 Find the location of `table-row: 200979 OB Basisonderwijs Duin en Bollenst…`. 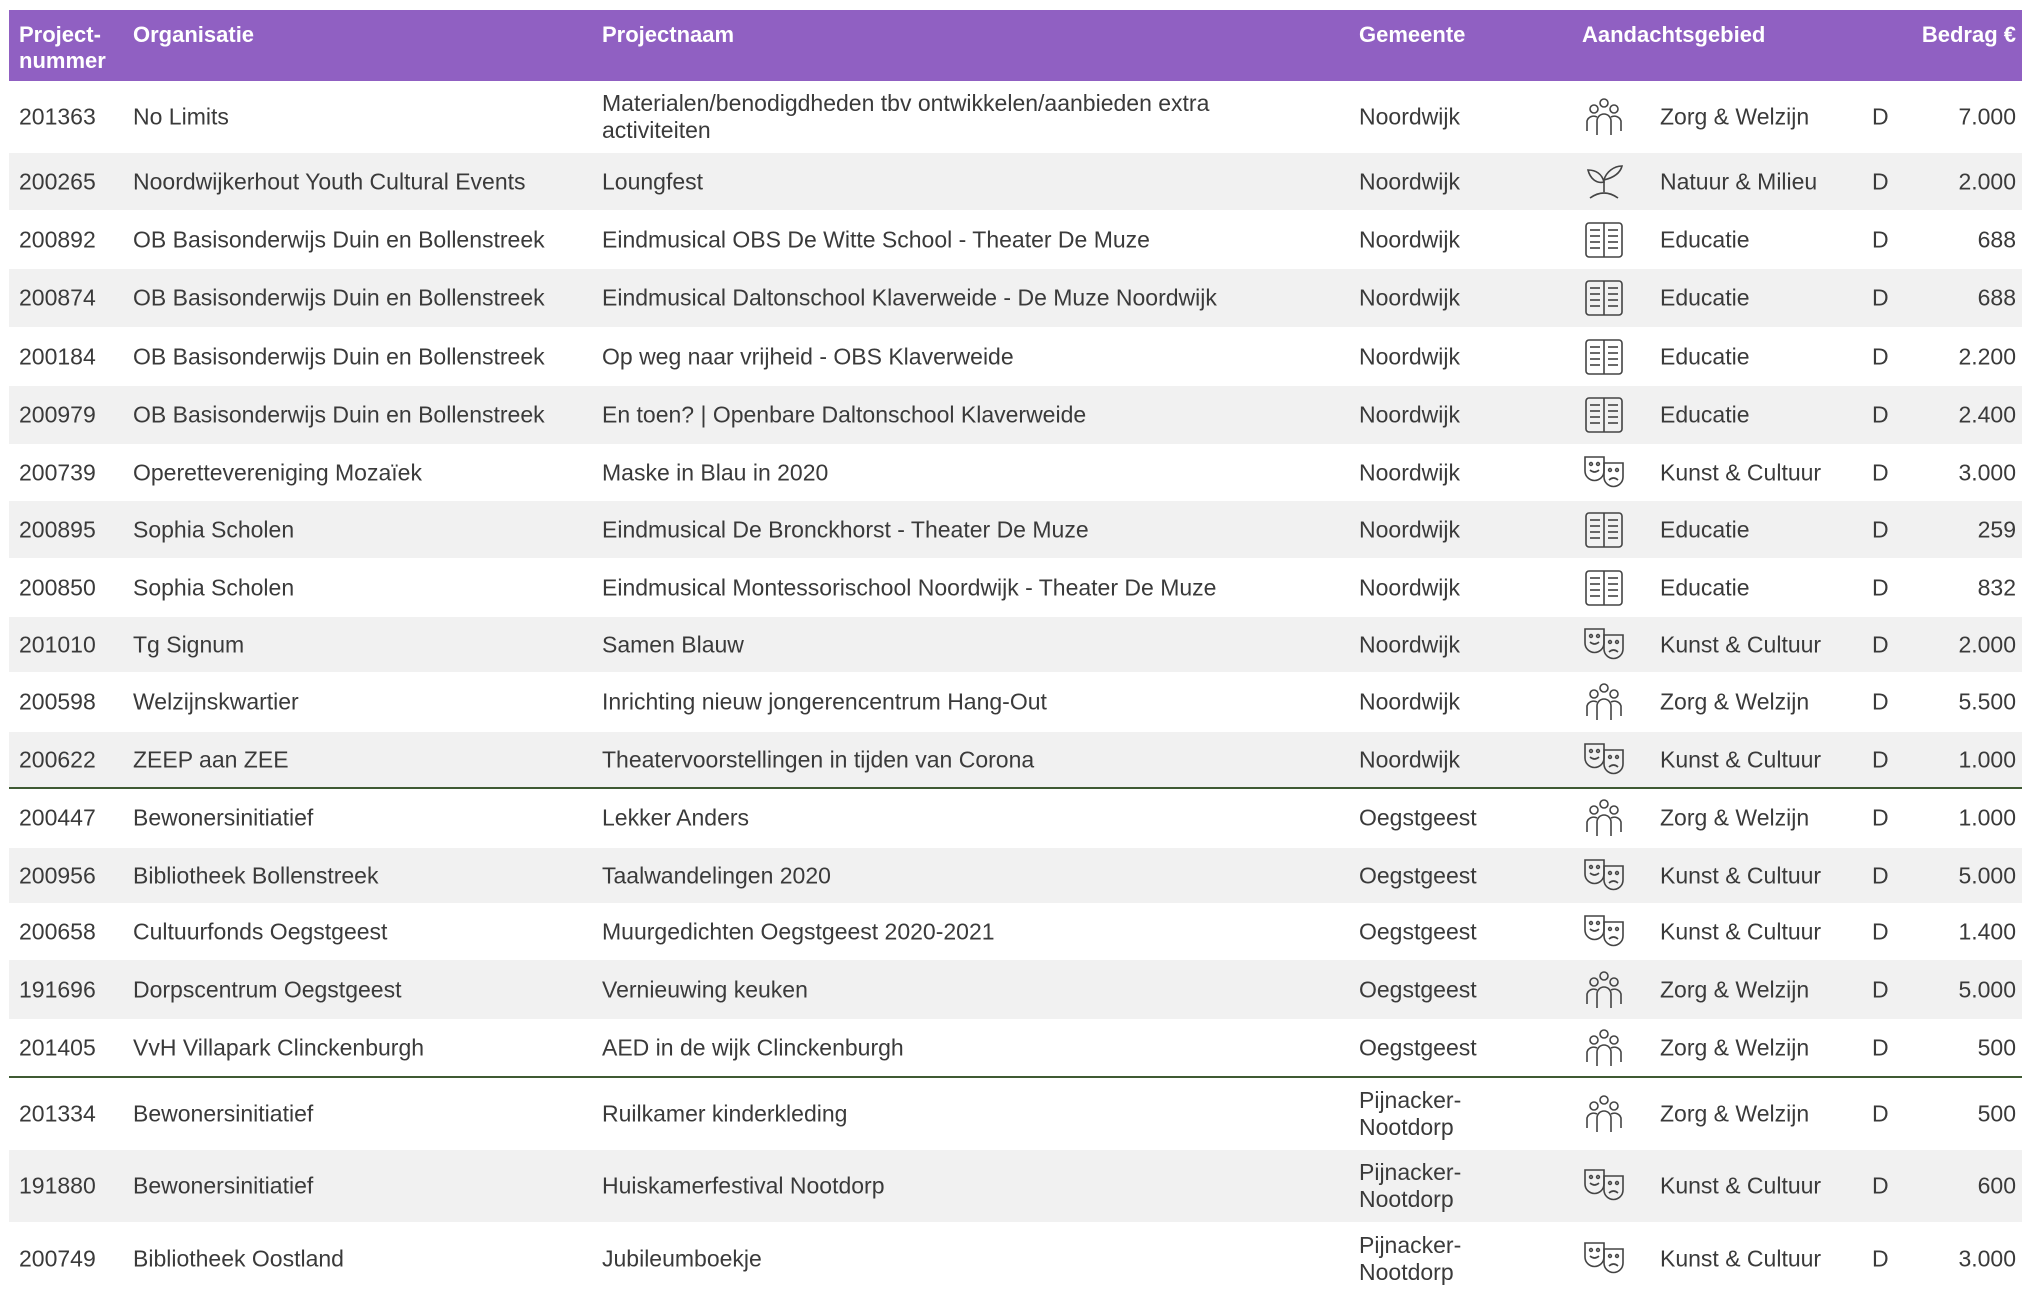

table-row: 200979 OB Basisonderwijs Duin en Bollenst… is located at coordinates (1015, 415).